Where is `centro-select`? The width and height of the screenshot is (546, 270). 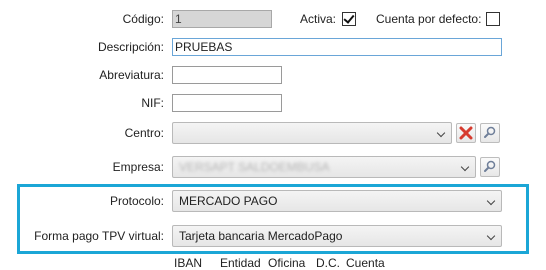
centro-select is located at coordinates (312, 133).